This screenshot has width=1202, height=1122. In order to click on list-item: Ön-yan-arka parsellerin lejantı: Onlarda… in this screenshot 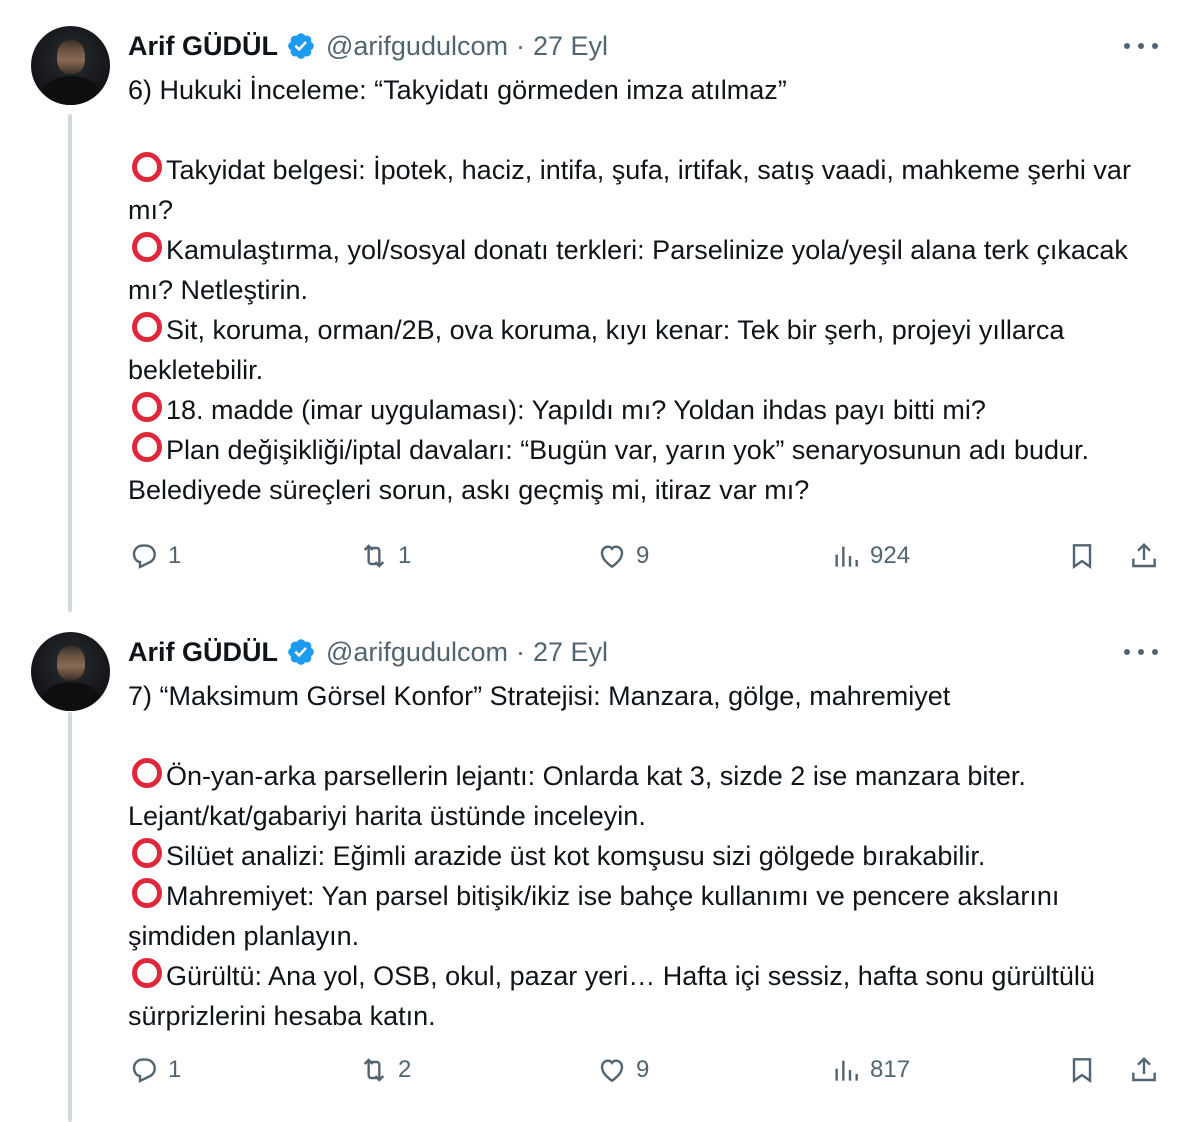, I will do `click(648, 796)`.